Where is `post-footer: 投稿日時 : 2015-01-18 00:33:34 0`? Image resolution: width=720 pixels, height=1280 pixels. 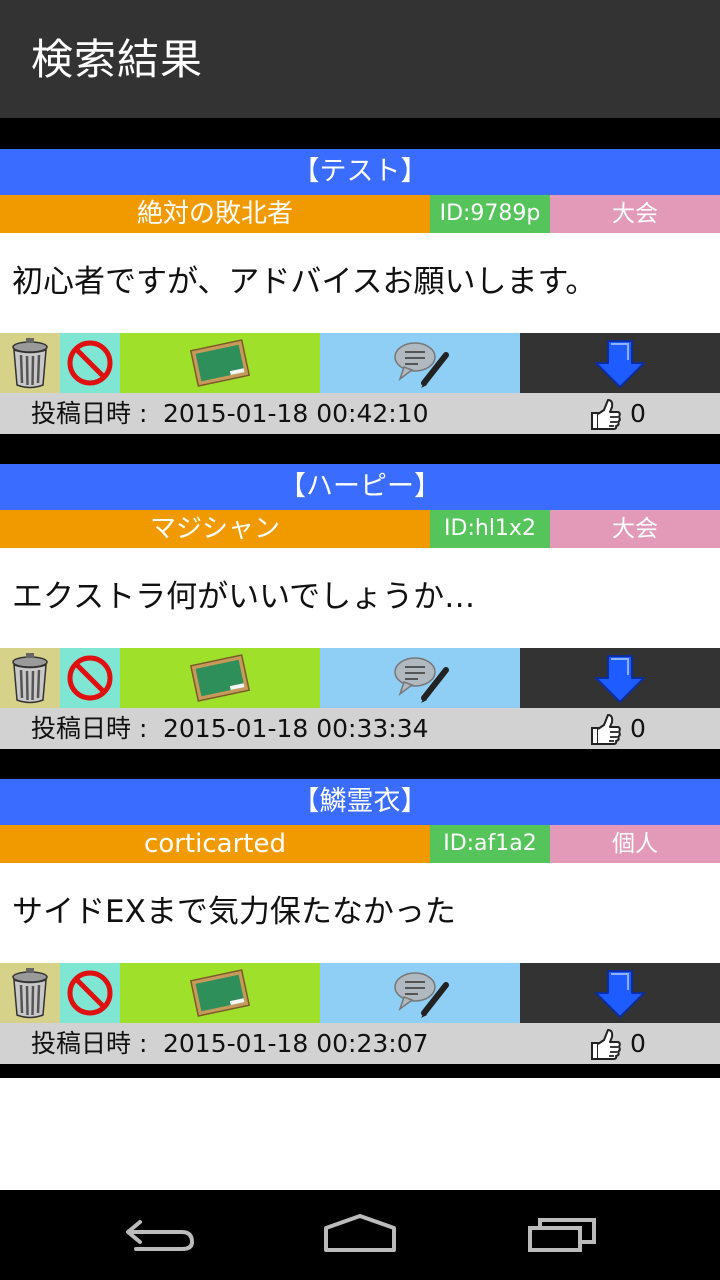
post-footer: 投稿日時 : 2015-01-18 00:33:34 0 is located at coordinates (360, 728).